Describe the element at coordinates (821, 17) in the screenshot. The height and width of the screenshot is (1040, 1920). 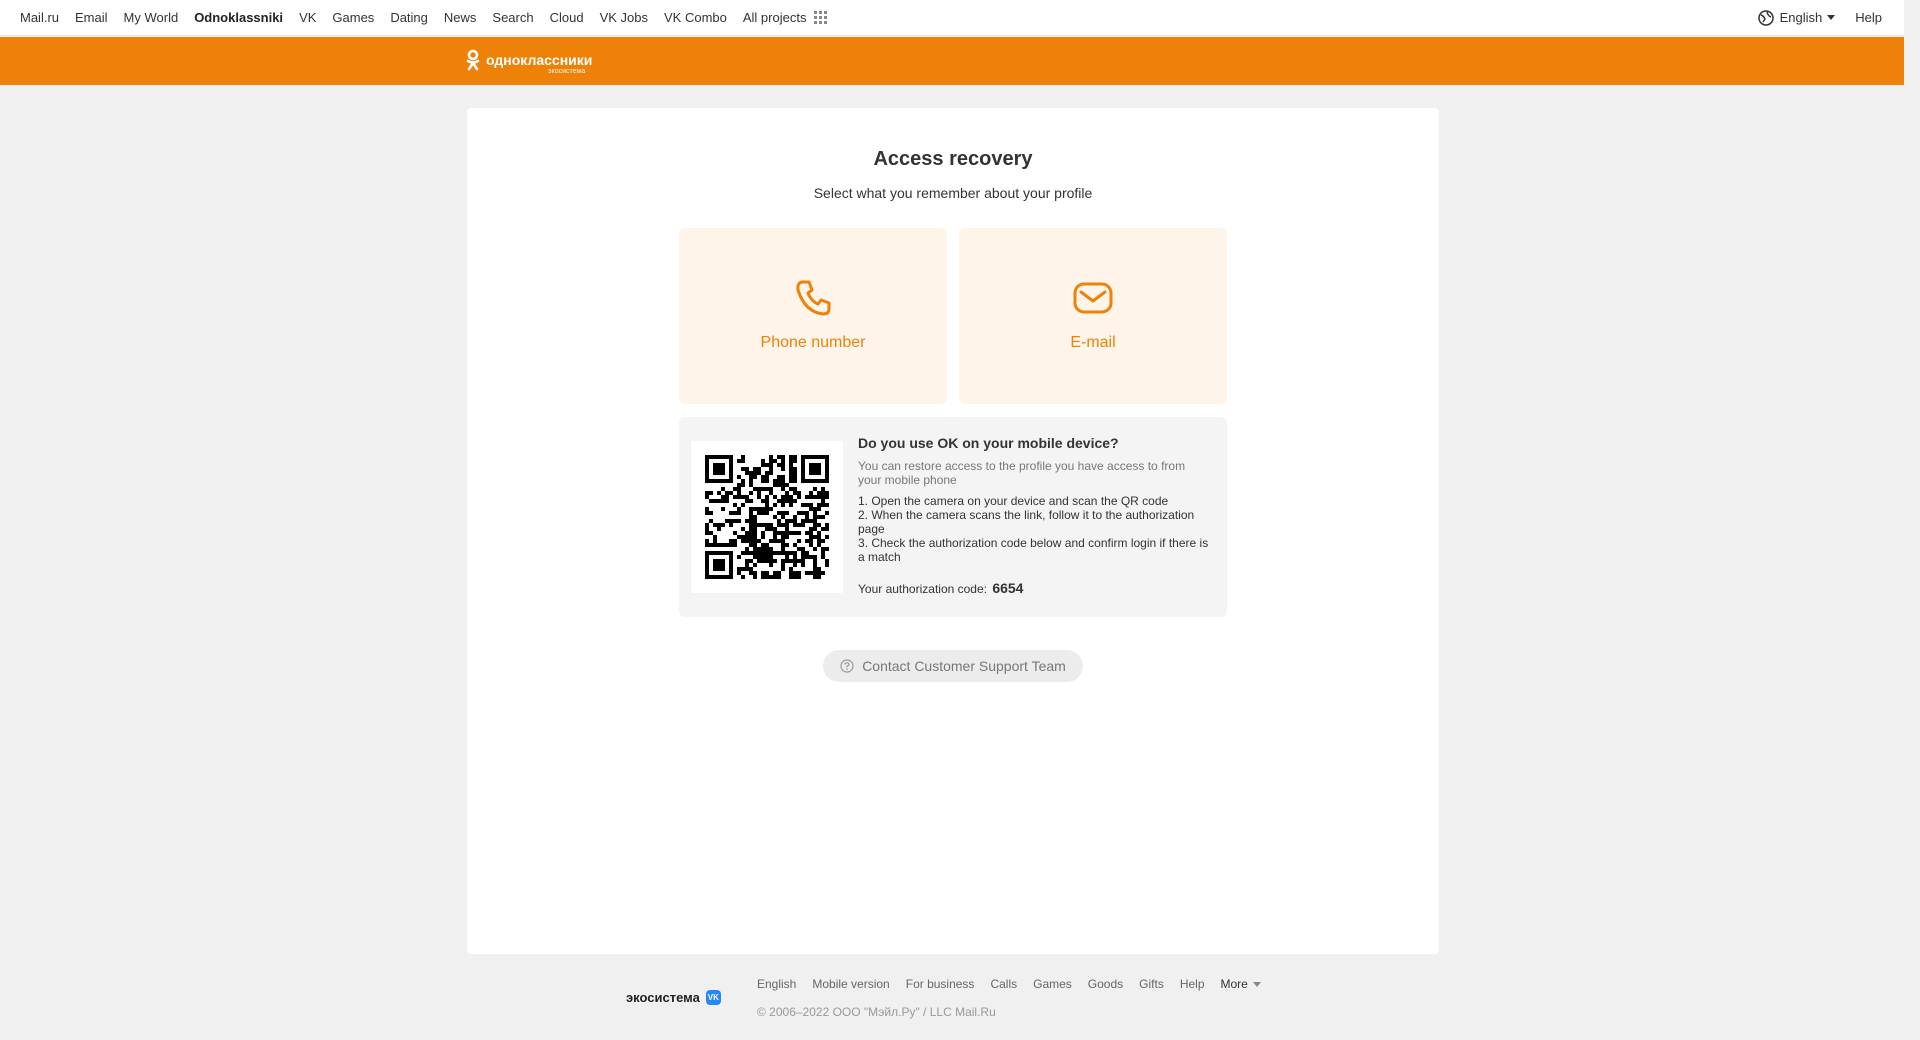
I see `apps-grid-icon` at that location.